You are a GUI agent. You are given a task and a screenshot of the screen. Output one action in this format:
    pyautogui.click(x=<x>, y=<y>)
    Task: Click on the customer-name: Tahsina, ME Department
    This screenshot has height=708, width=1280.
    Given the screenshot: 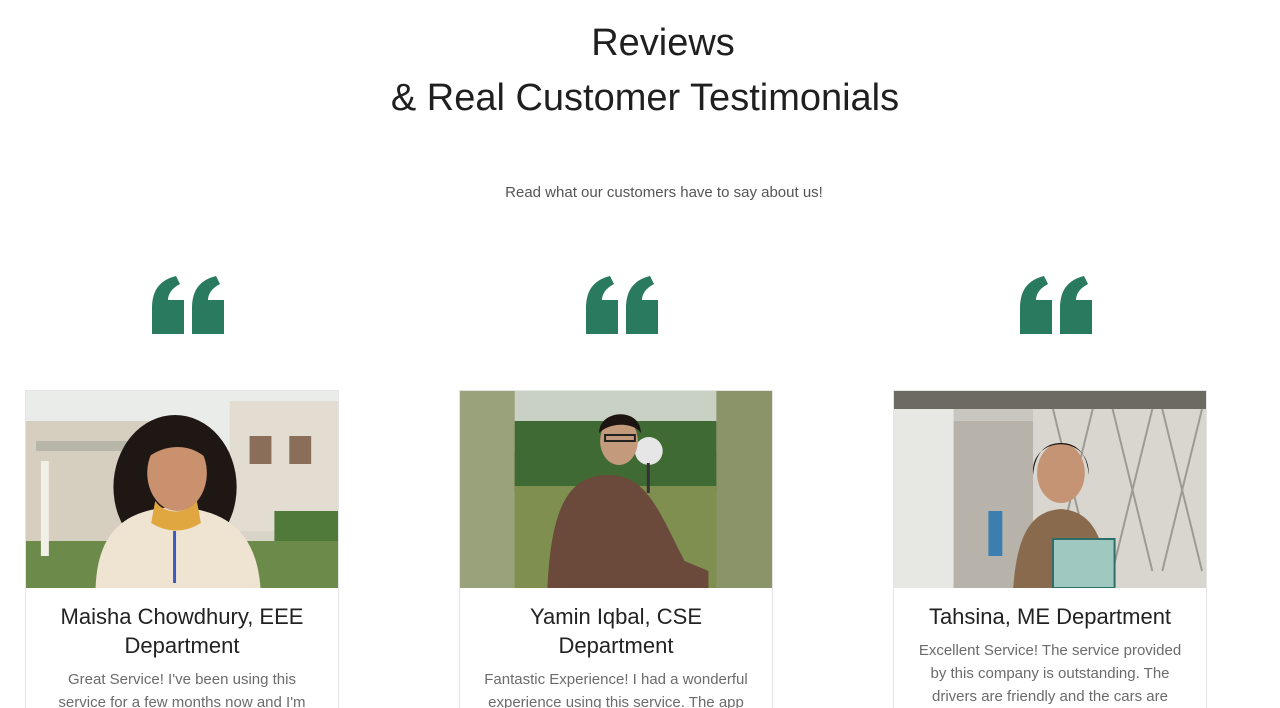 What is the action you would take?
    pyautogui.click(x=1050, y=616)
    